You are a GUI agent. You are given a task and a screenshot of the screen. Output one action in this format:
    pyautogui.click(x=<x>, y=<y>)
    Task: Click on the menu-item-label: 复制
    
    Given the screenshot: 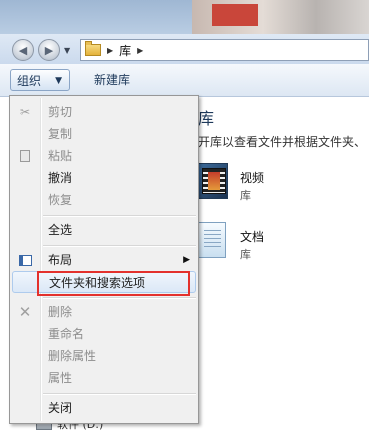 What is the action you would take?
    pyautogui.click(x=60, y=134)
    